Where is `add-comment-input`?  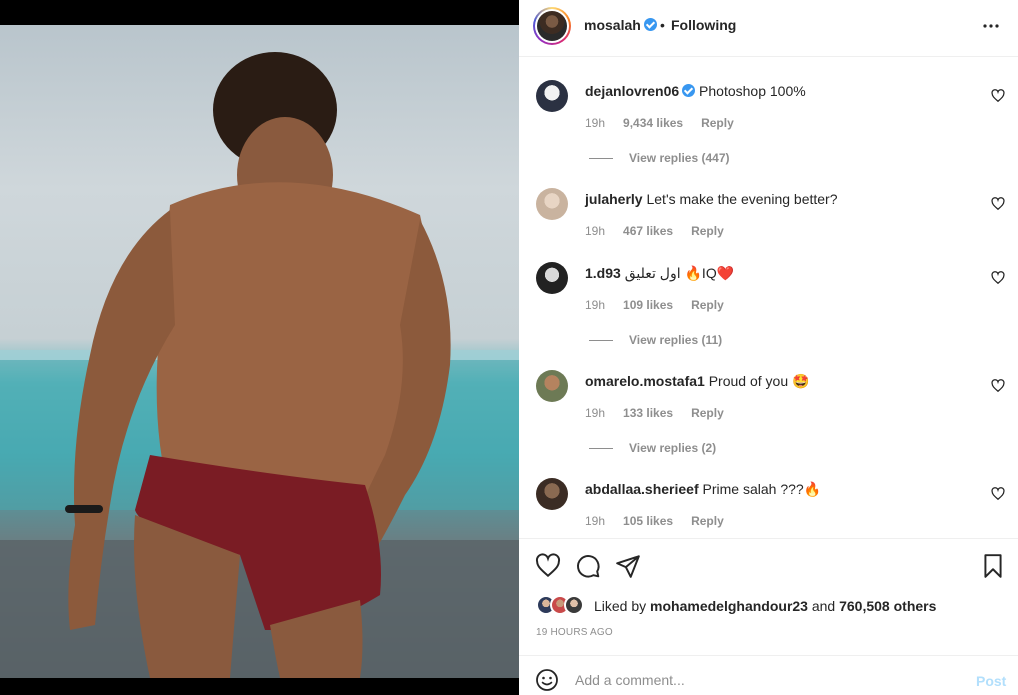
add-comment-input is located at coordinates (765, 680).